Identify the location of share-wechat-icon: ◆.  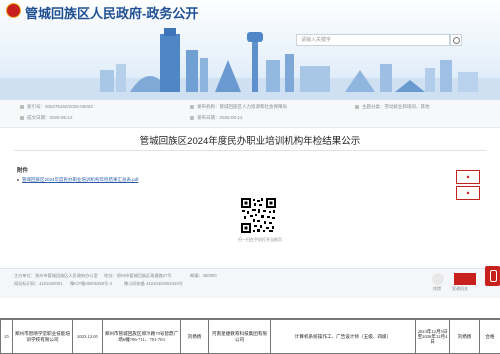
(468, 177).